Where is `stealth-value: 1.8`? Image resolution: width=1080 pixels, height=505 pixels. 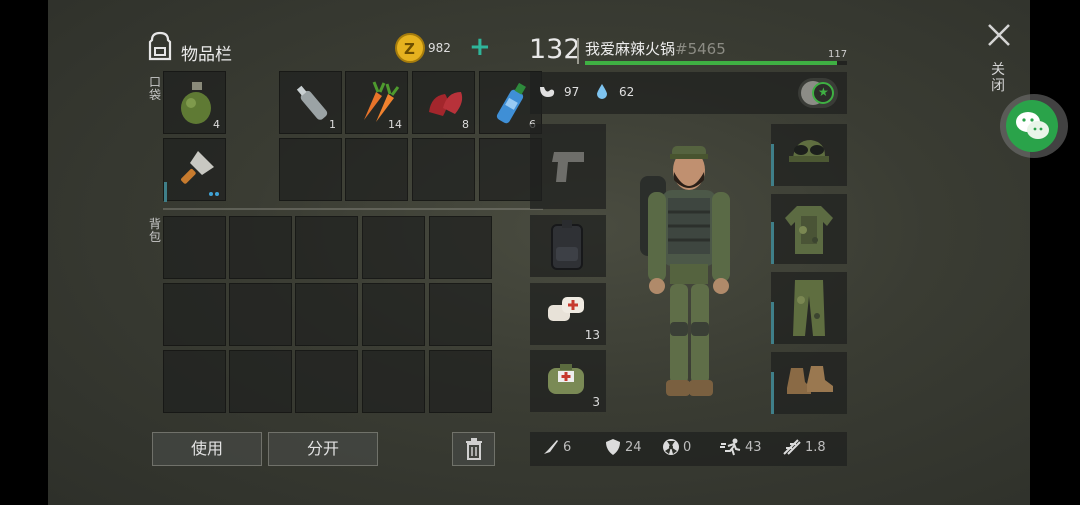
stealth-value: 1.8 is located at coordinates (815, 447).